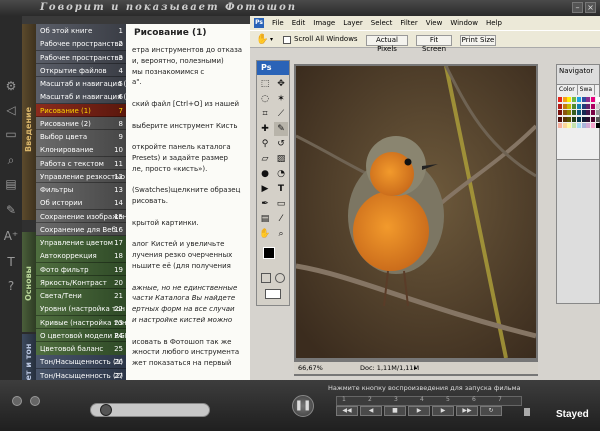 The image size is (600, 431). Describe the element at coordinates (17, 401) in the screenshot. I see `prev-page-icon` at that location.